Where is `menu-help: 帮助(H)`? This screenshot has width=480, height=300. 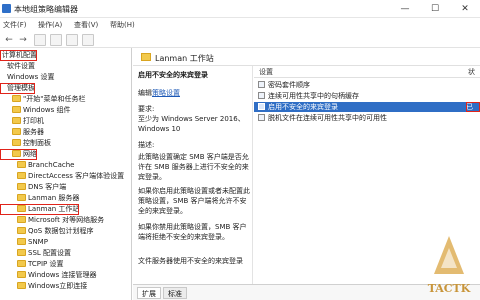 menu-help: 帮助(H) is located at coordinates (122, 25).